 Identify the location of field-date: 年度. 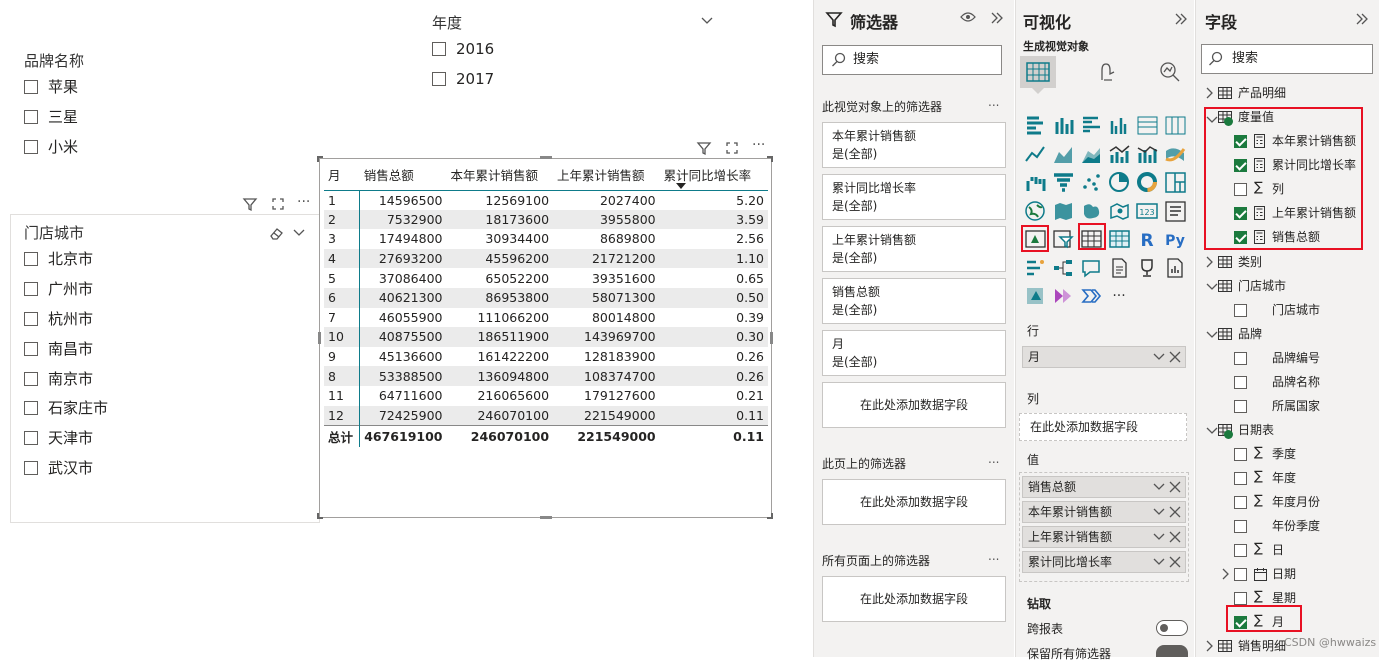
(1284, 478).